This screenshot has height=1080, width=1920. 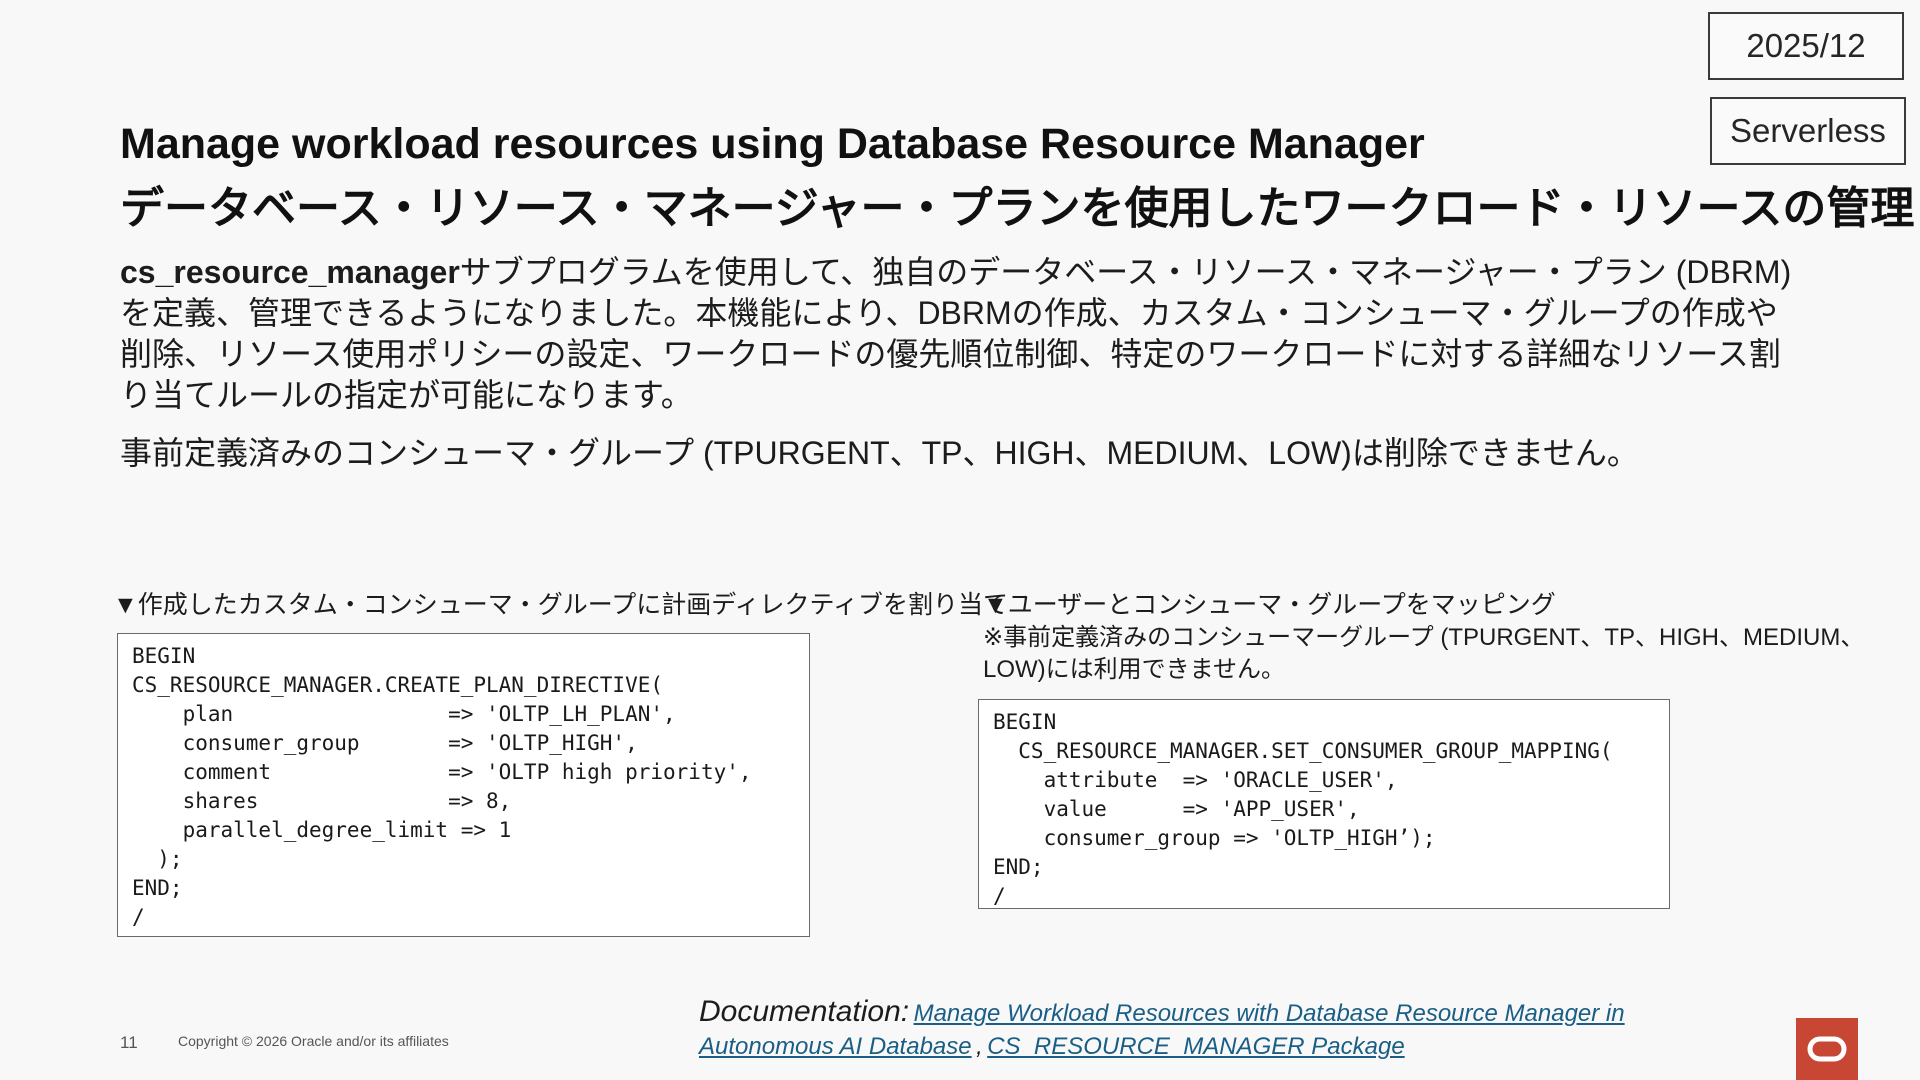 I want to click on oracle-ring-icon, so click(x=1827, y=1049).